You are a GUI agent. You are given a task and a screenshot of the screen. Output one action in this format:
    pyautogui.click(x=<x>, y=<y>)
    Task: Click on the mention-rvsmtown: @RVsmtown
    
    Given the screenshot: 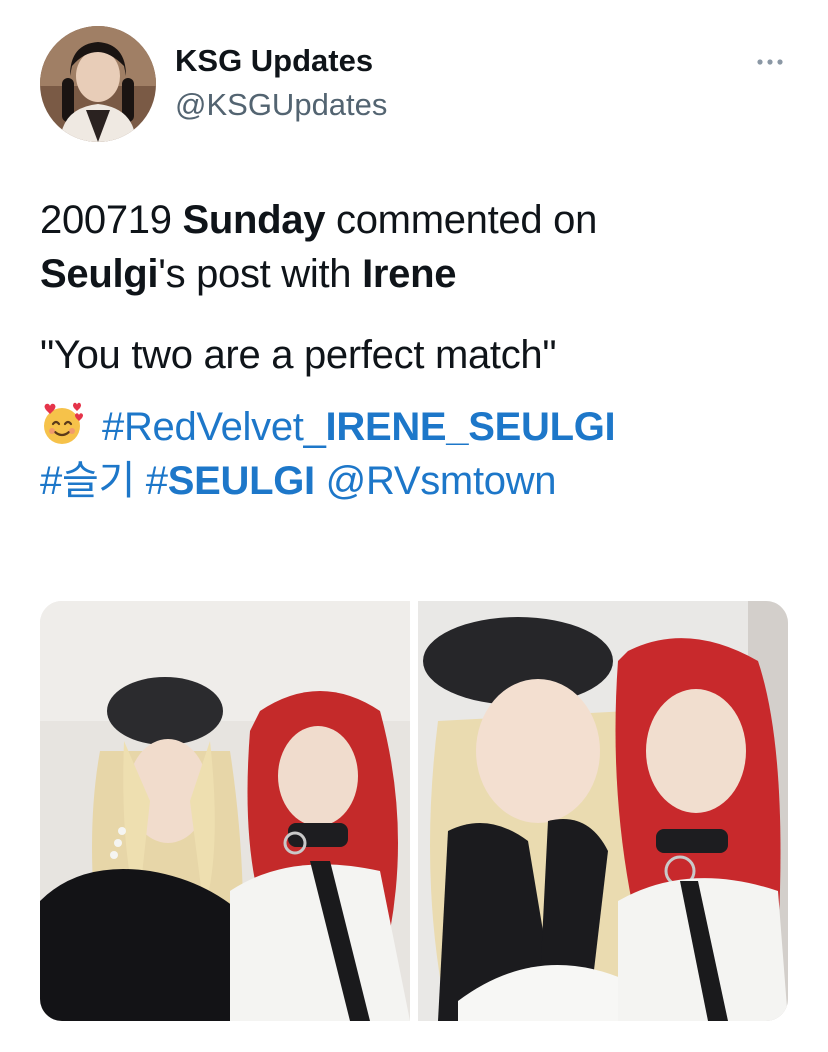 What is the action you would take?
    pyautogui.click(x=441, y=481)
    